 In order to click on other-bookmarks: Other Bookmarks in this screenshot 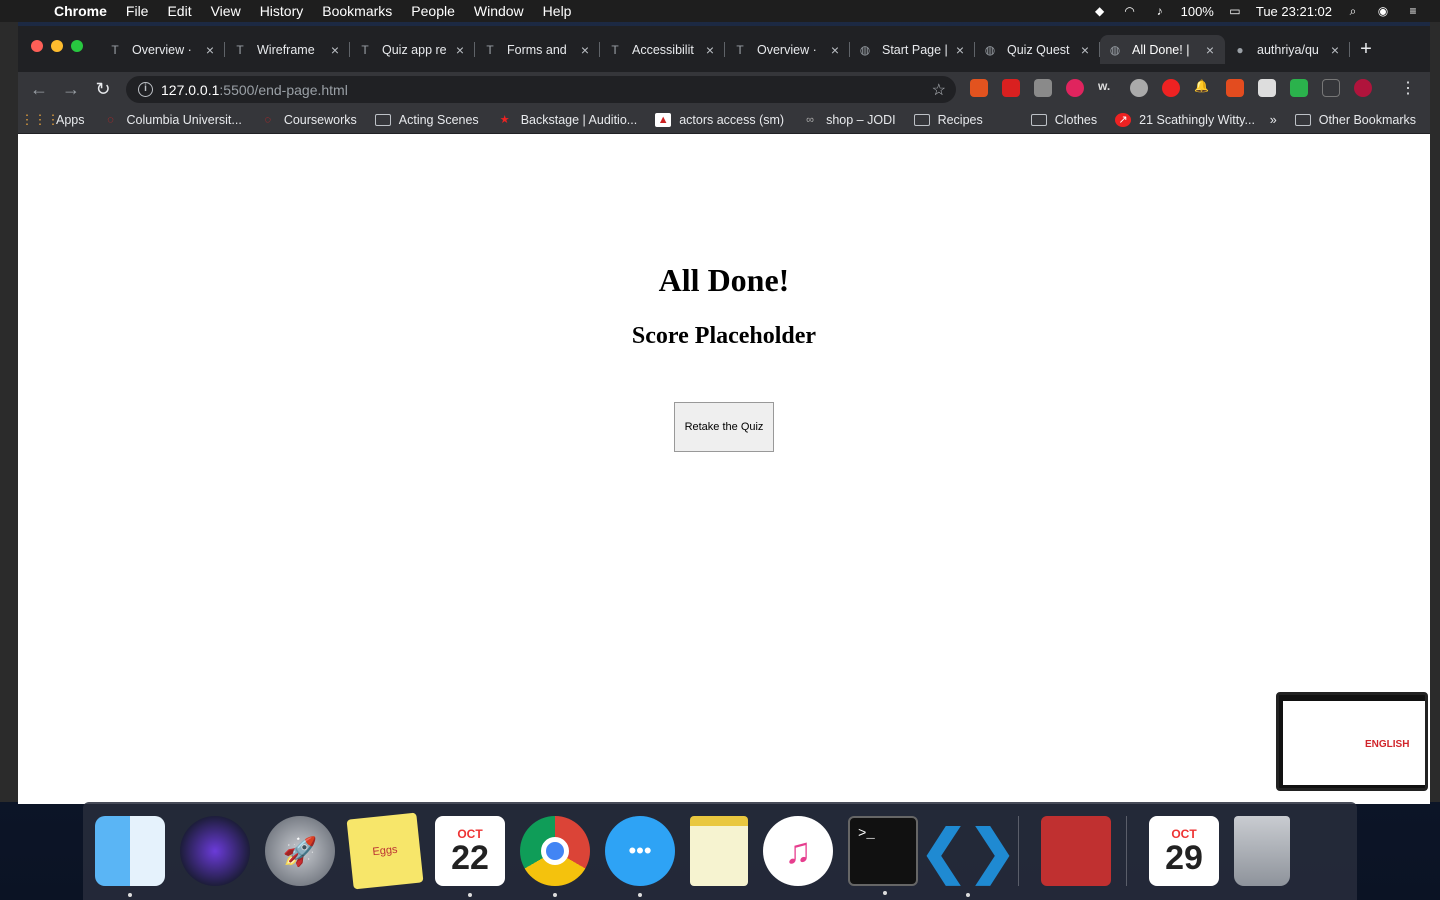, I will do `click(1355, 120)`.